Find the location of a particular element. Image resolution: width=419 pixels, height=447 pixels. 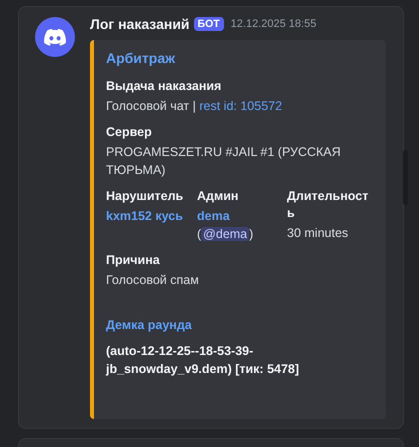

scrollbar-thumb is located at coordinates (405, 177).